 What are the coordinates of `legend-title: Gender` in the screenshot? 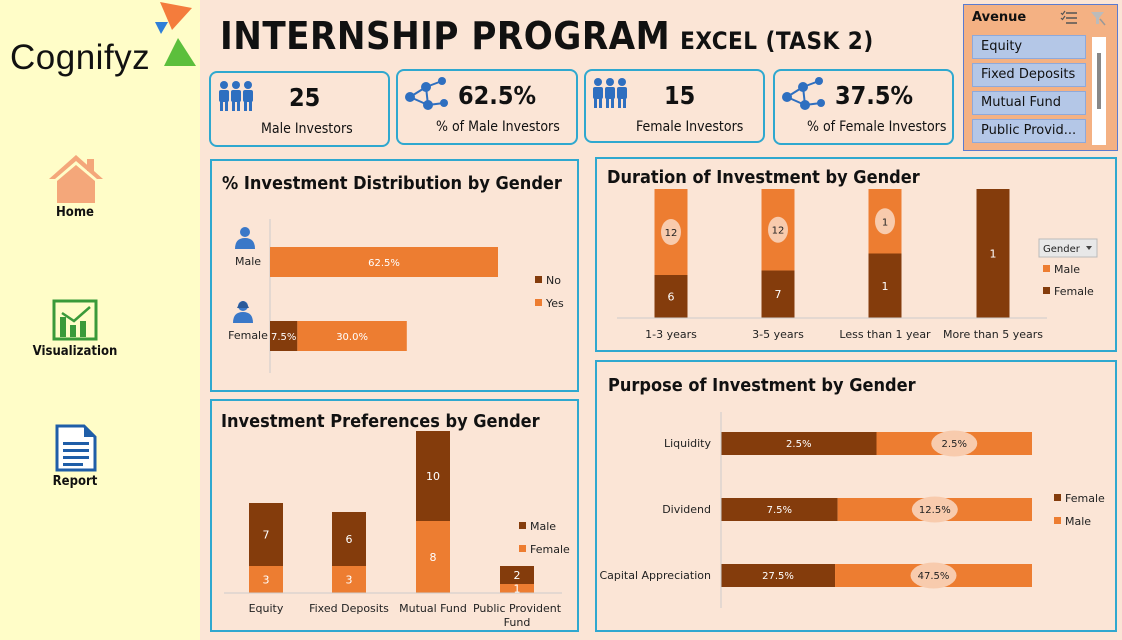 It's located at (1062, 249).